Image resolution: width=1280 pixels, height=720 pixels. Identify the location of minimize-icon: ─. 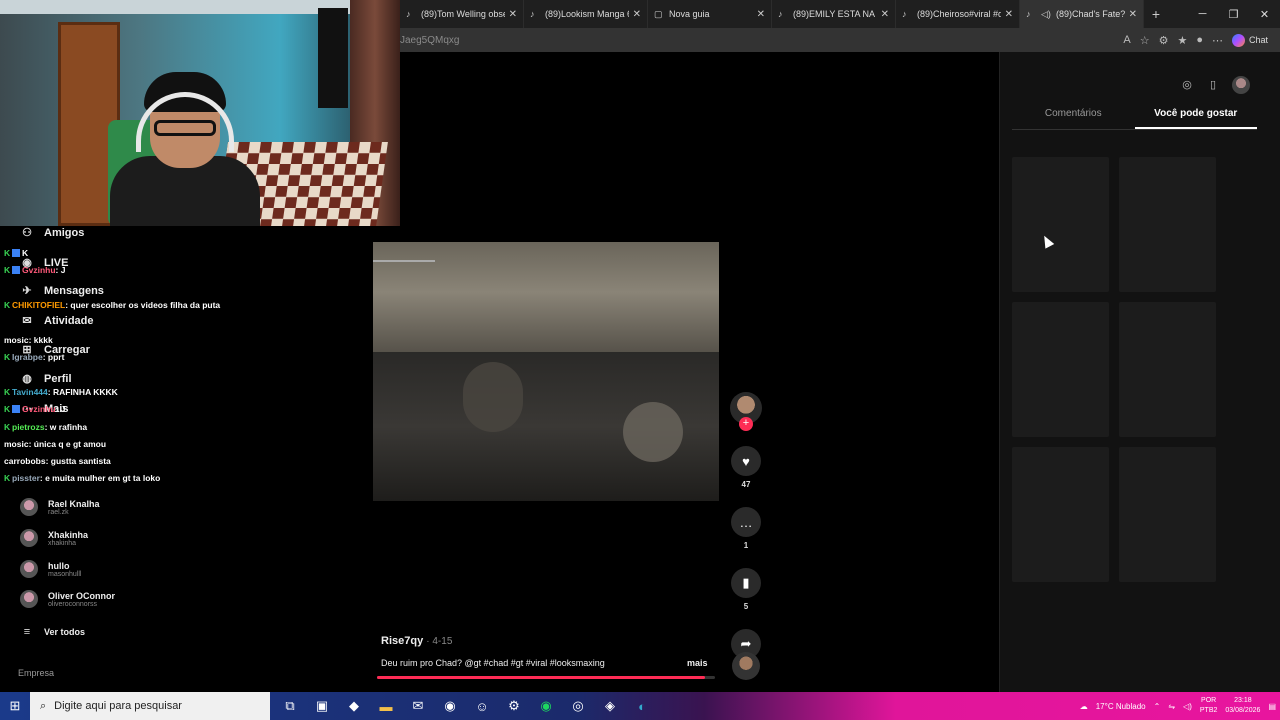
(1202, 14).